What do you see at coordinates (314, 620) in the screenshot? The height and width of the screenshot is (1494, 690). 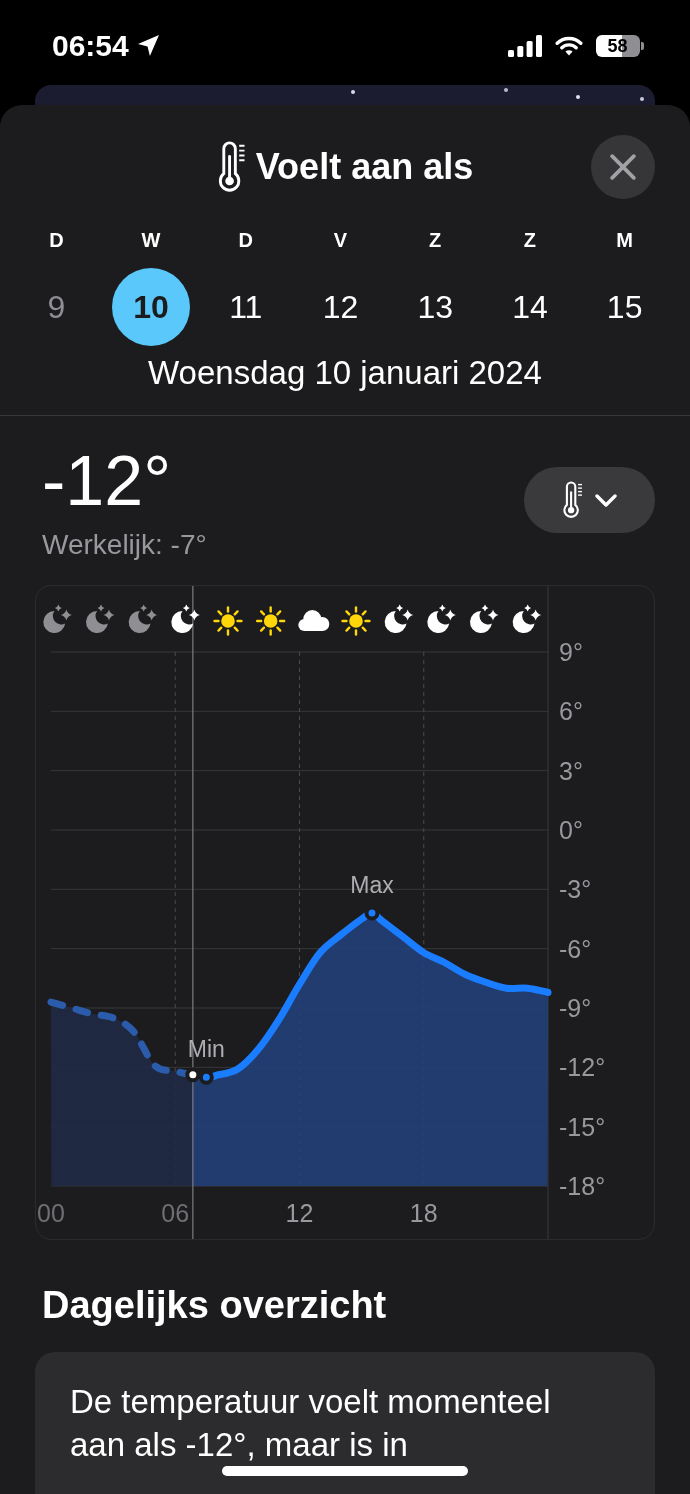 I see `cloud-icon` at bounding box center [314, 620].